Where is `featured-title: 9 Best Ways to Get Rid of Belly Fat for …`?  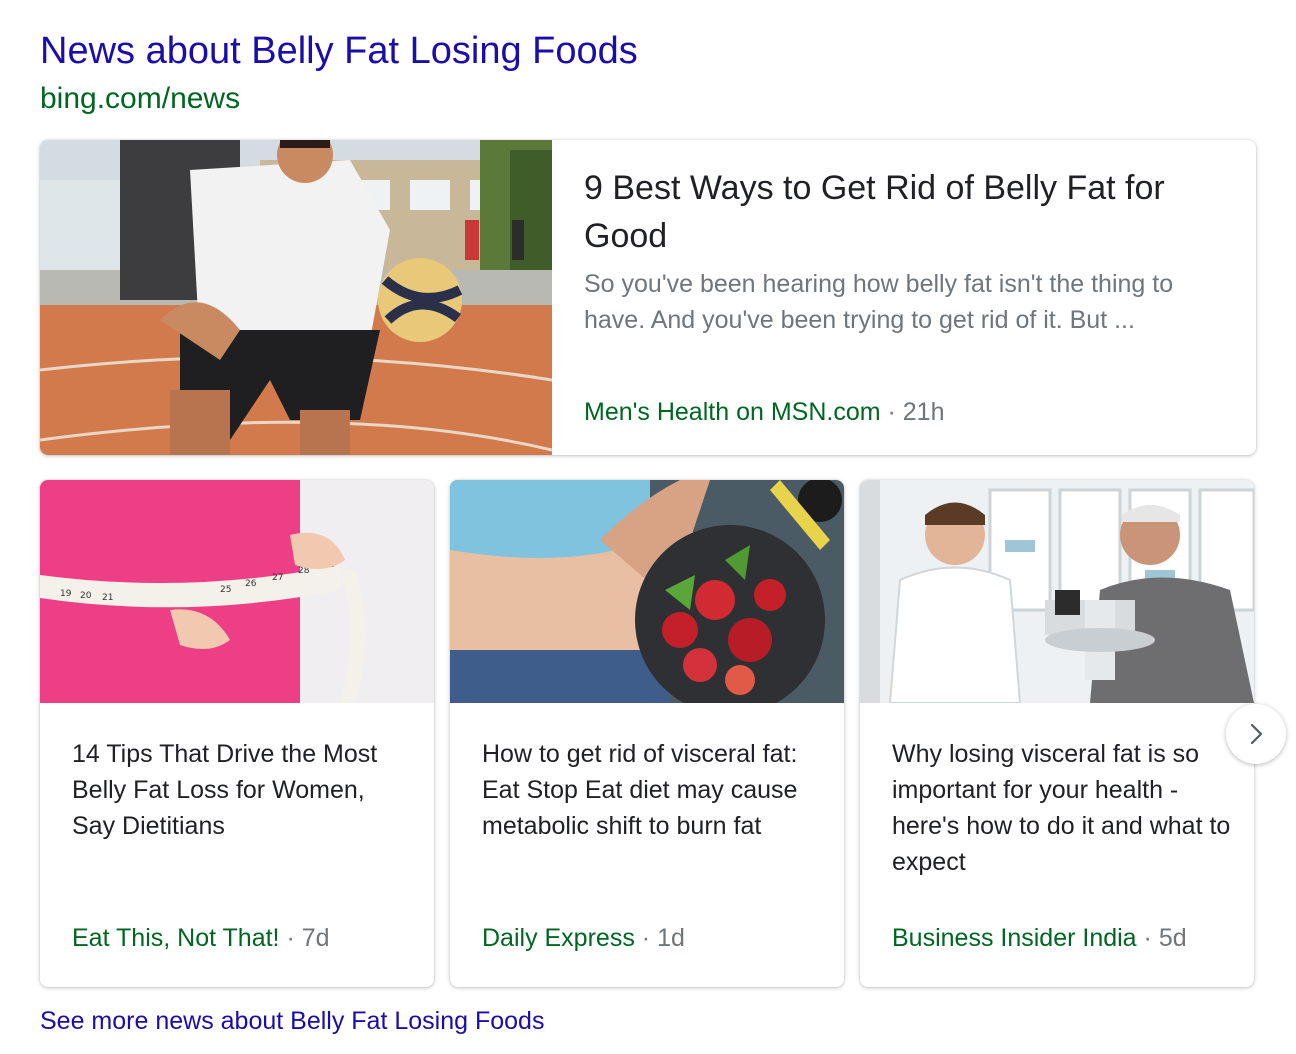 featured-title: 9 Best Ways to Get Rid of Belly Fat for … is located at coordinates (904, 212).